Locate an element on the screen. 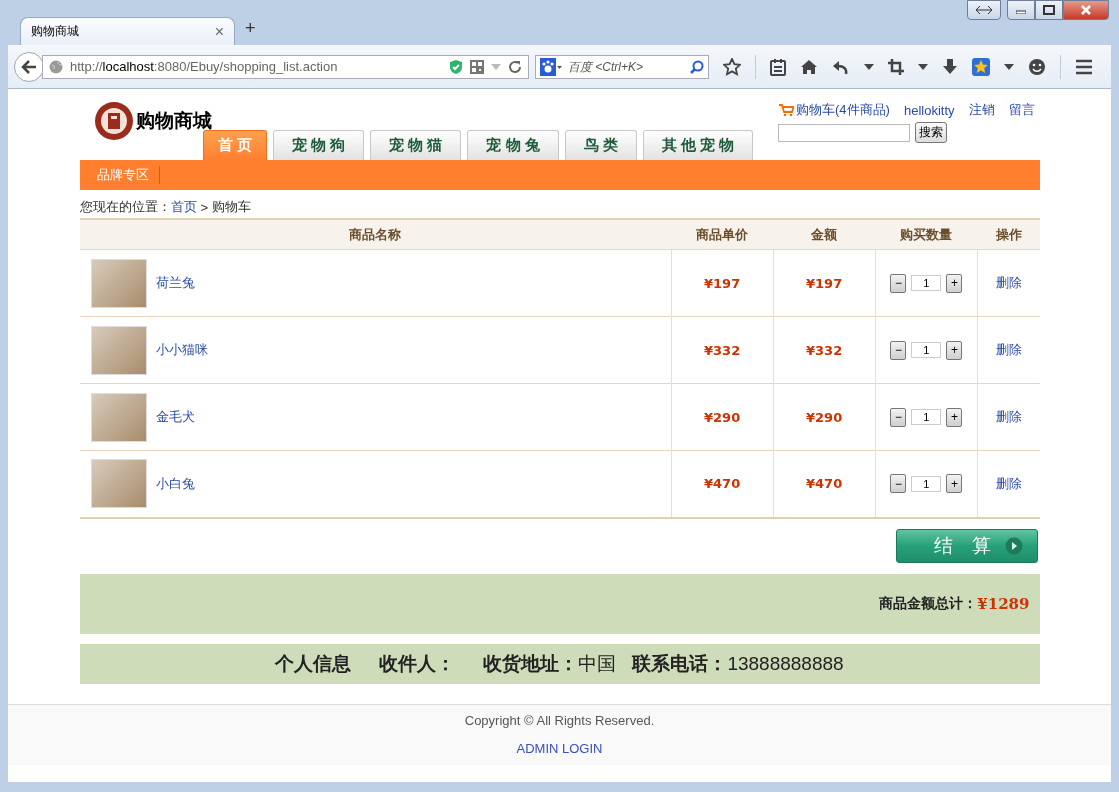  crop-icon is located at coordinates (896, 66).